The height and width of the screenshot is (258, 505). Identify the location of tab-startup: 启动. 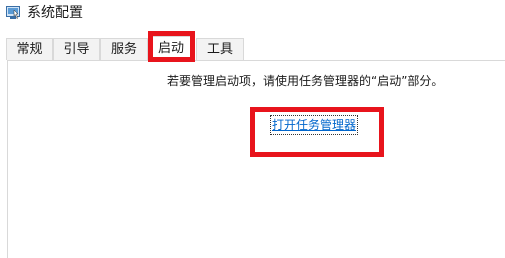
(171, 48).